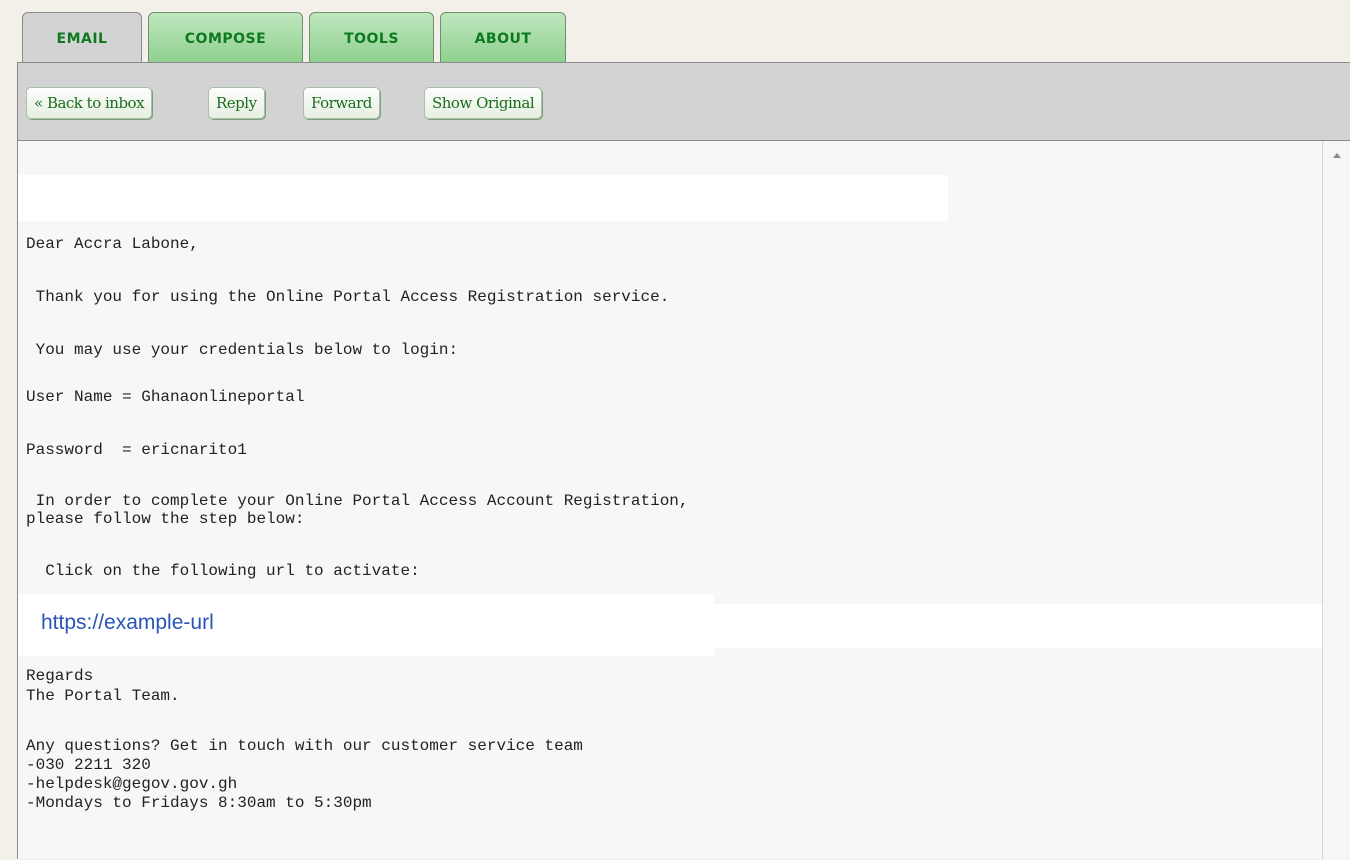 Image resolution: width=1350 pixels, height=860 pixels. What do you see at coordinates (165, 397) in the screenshot?
I see `email-username: User Name = Ghanaonlineportal` at bounding box center [165, 397].